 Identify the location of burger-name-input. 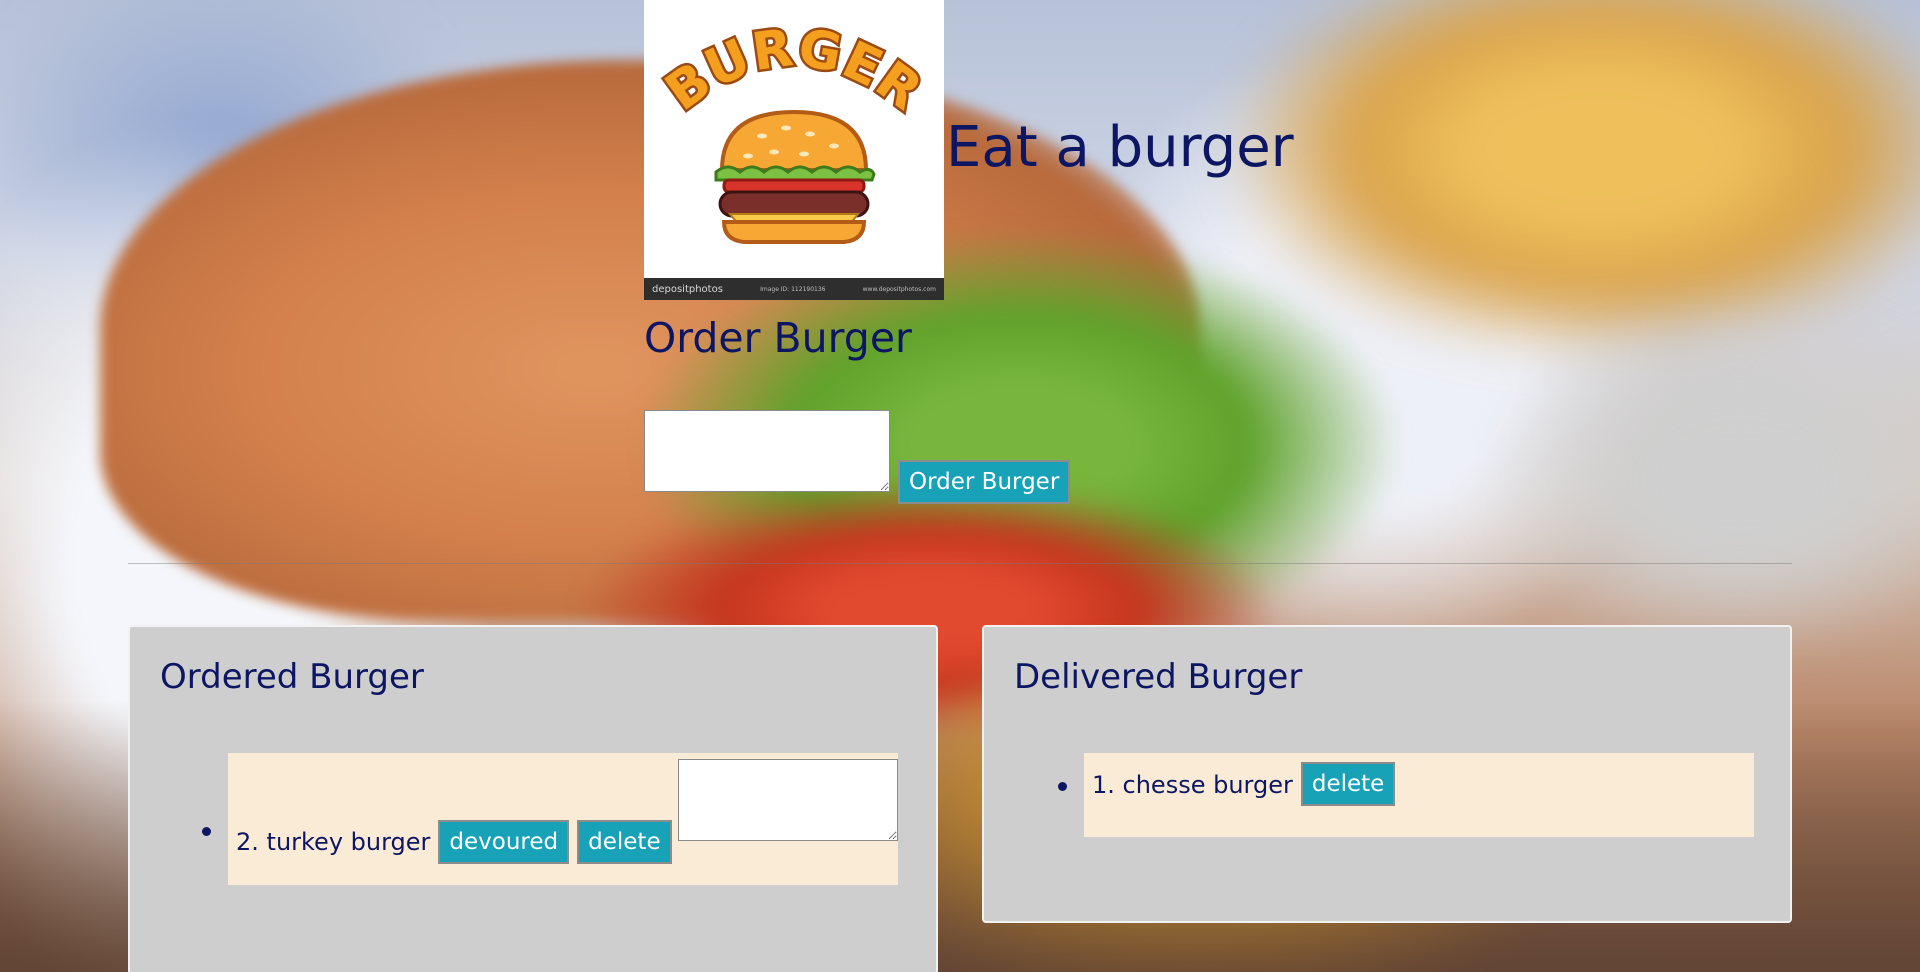
(767, 451).